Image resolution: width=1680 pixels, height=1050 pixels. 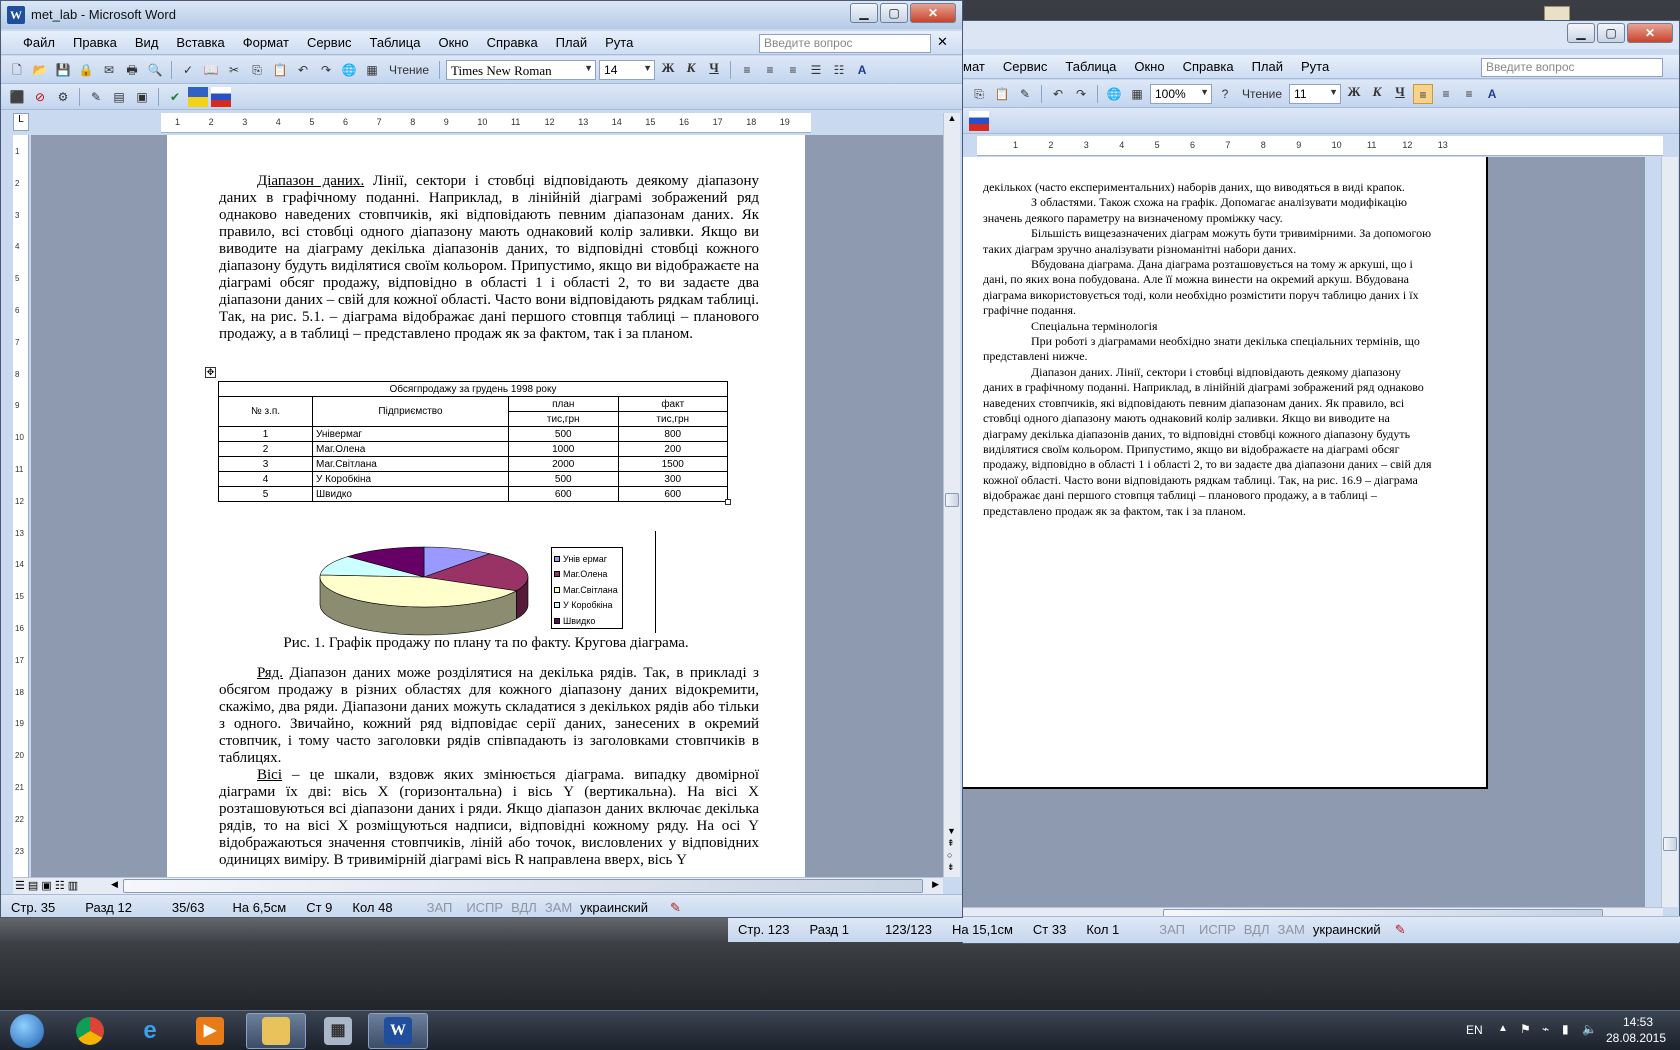 What do you see at coordinates (398, 1031) in the screenshot?
I see `taskbar-word: W` at bounding box center [398, 1031].